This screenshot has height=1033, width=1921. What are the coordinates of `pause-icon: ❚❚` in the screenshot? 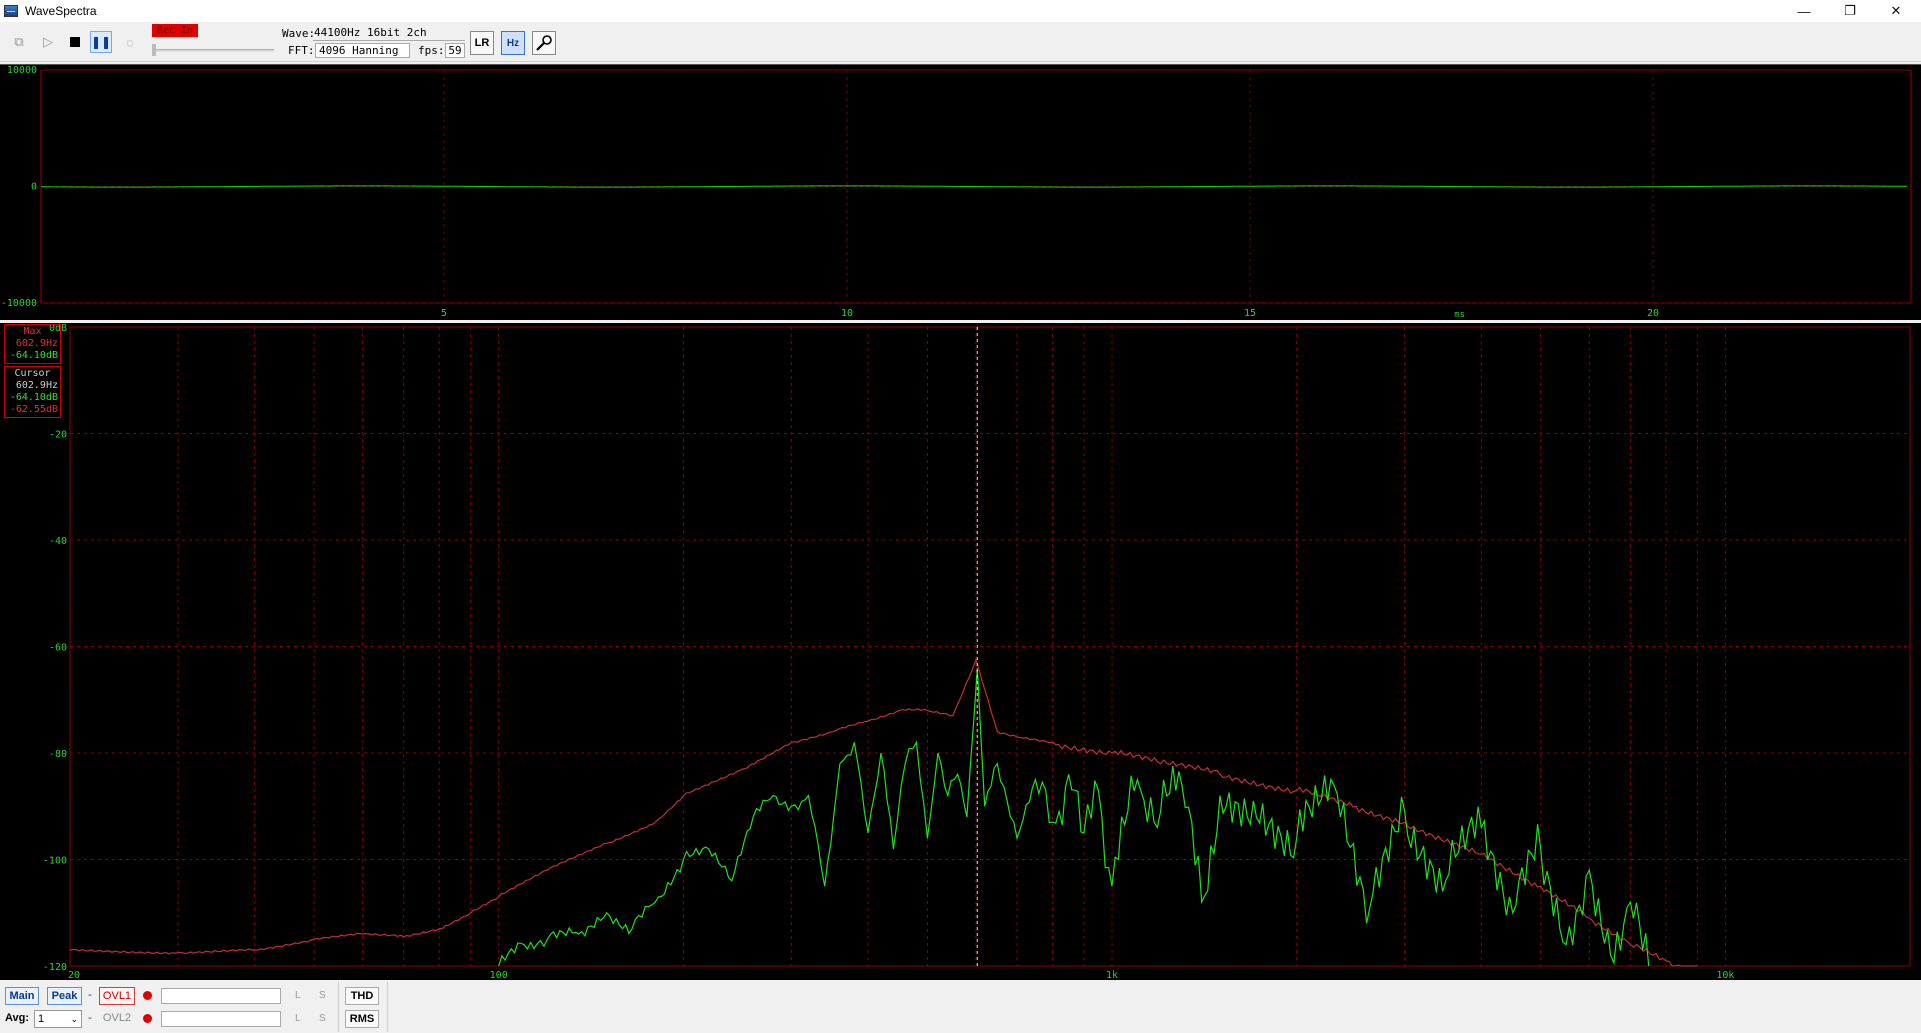 It's located at (101, 42).